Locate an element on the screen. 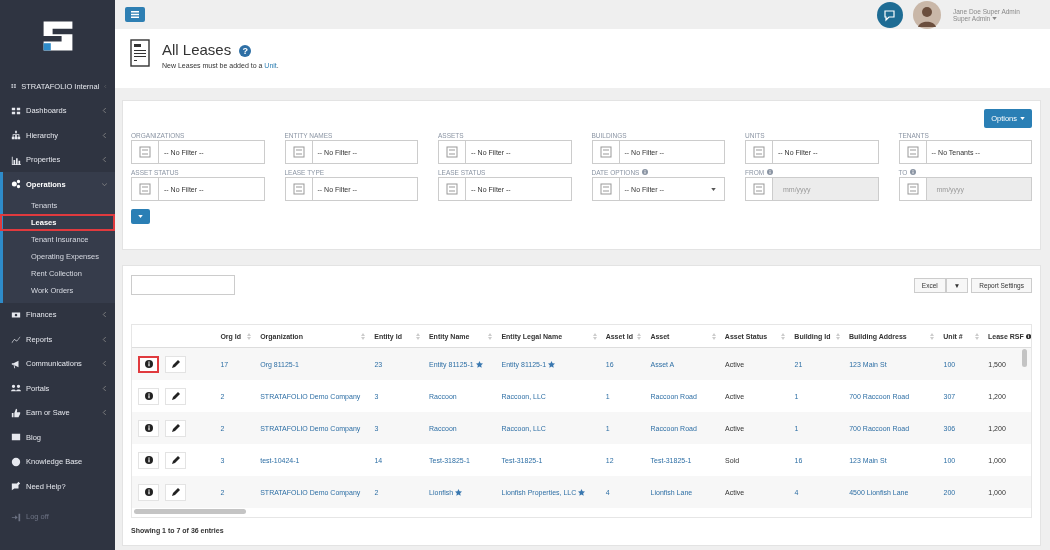  users-icon is located at coordinates (16, 388).